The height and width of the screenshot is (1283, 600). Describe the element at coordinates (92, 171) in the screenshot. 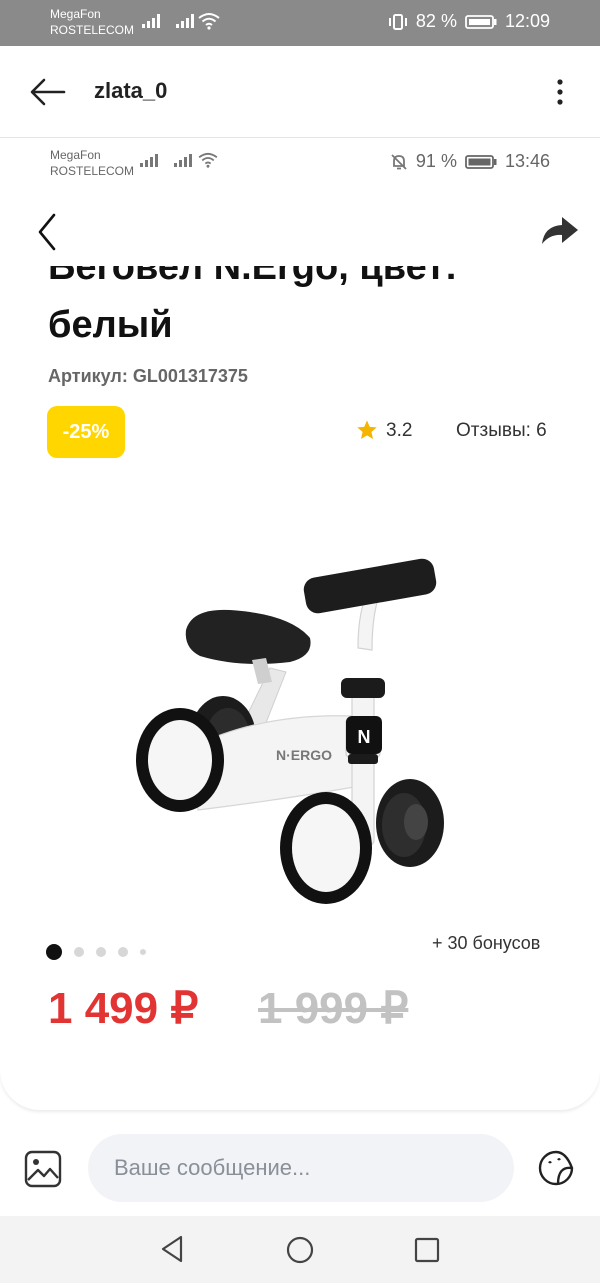

I see `screenshot-carrier-2: ROSTELECOM` at that location.